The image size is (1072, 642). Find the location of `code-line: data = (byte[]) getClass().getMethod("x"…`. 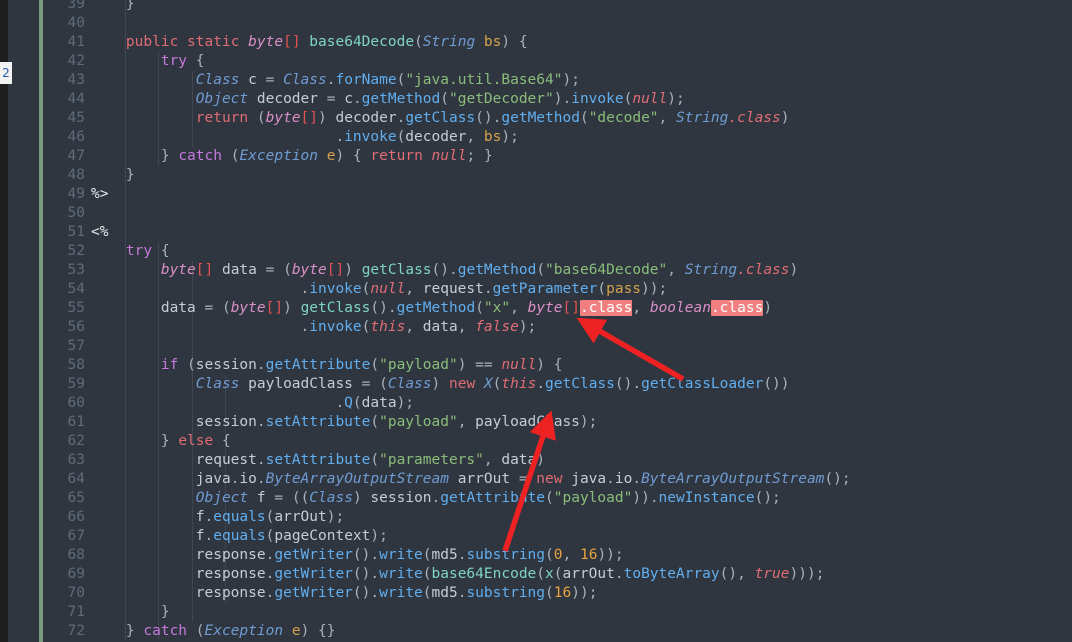

code-line: data = (byte[]) getClass().getMethod("x"… is located at coordinates (431, 308).